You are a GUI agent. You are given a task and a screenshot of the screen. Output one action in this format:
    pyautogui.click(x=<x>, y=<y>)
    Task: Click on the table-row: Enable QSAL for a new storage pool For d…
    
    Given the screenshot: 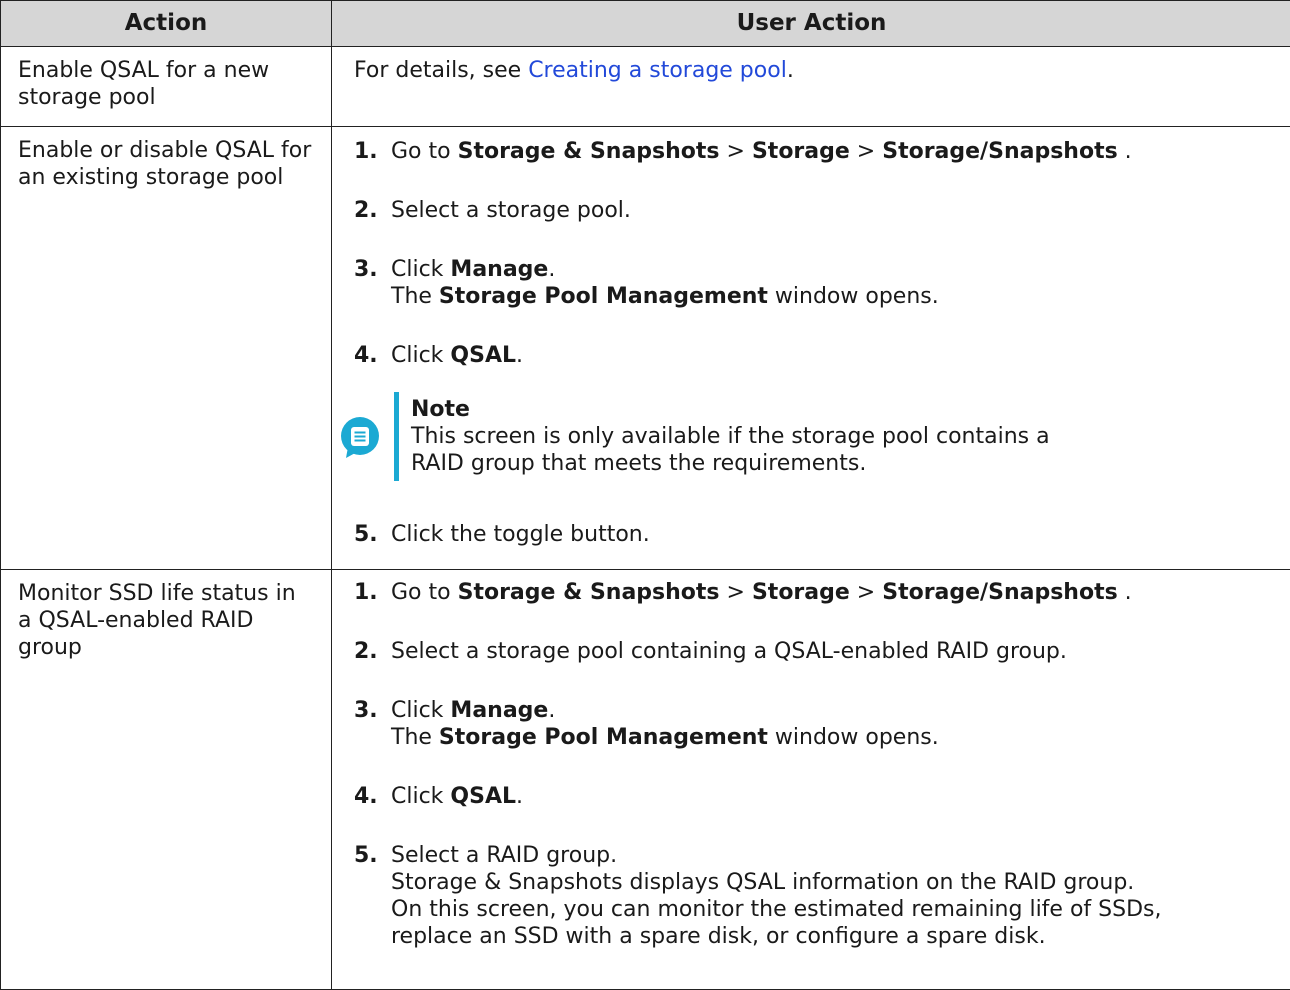 What is the action you would take?
    pyautogui.click(x=645, y=87)
    